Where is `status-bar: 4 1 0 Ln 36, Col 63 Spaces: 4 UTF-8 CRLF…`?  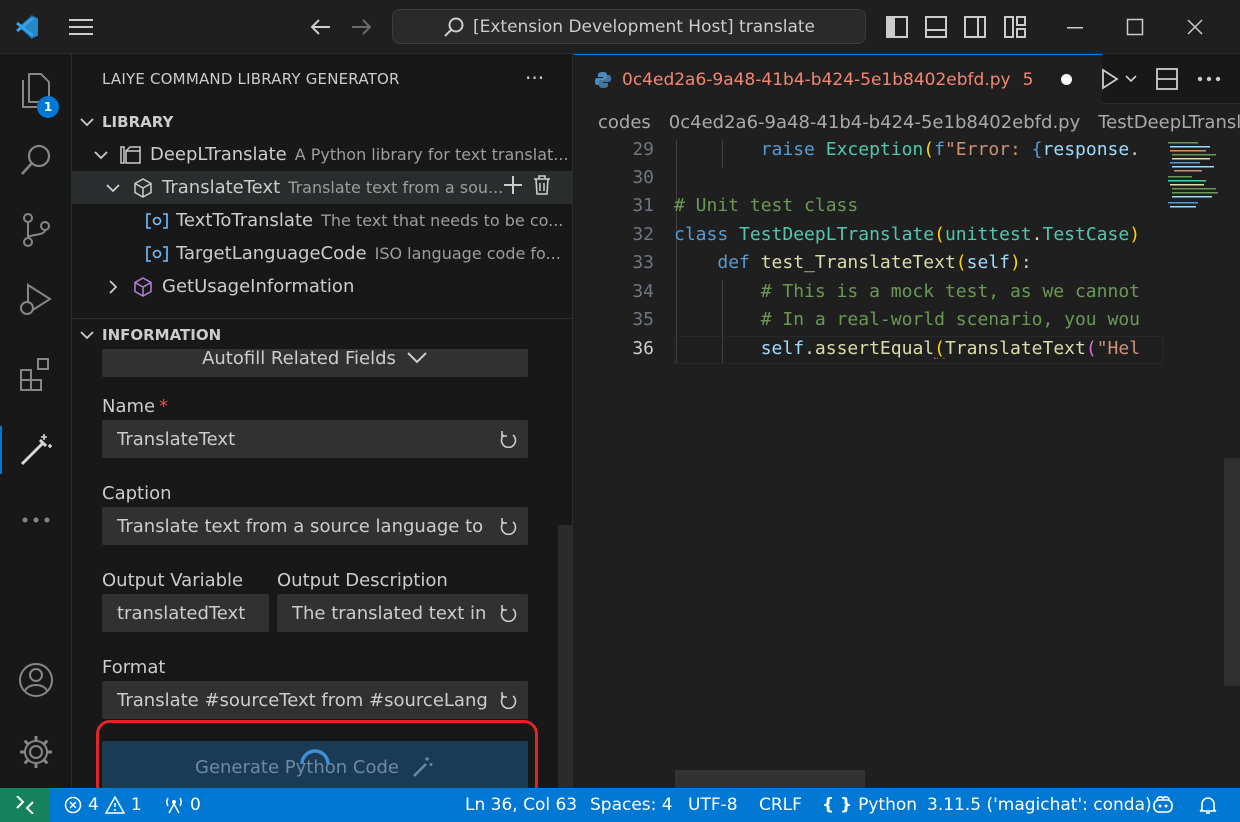
status-bar: 4 1 0 Ln 36, Col 63 Spaces: 4 UTF-8 CRLF… is located at coordinates (620, 805).